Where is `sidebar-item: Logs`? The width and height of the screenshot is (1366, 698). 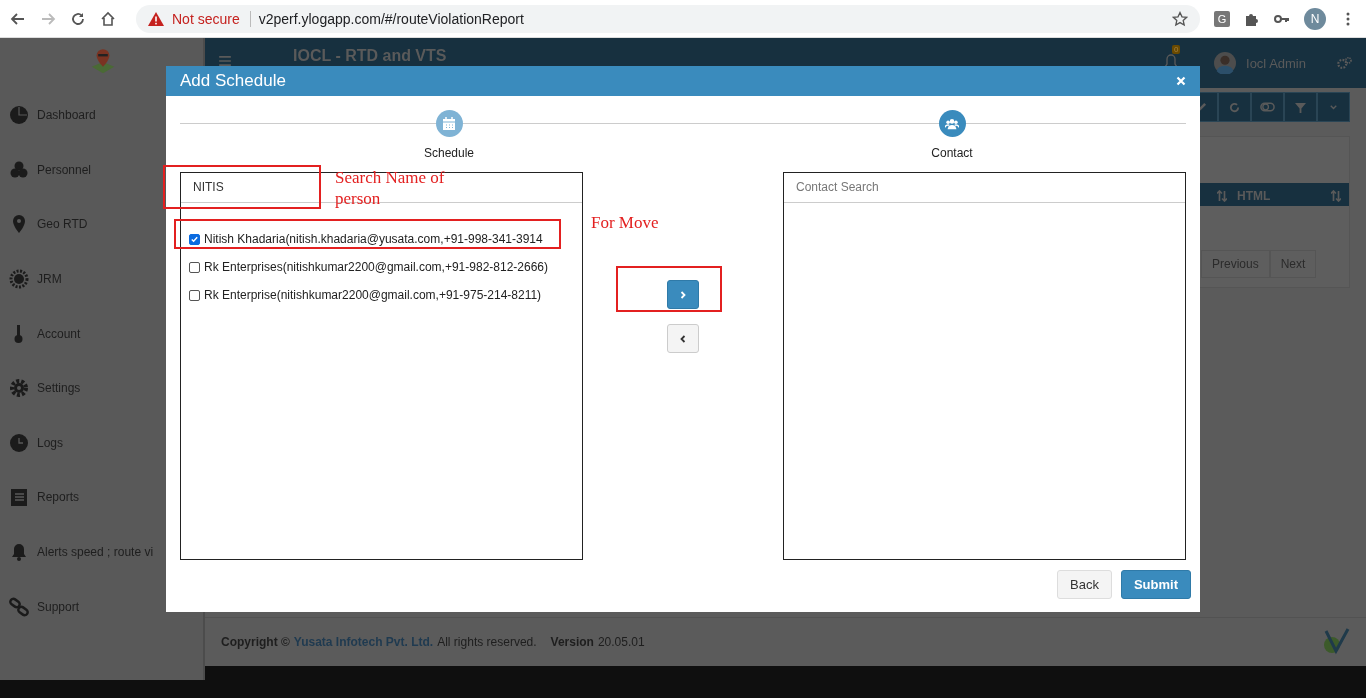
sidebar-item: Logs is located at coordinates (101, 443).